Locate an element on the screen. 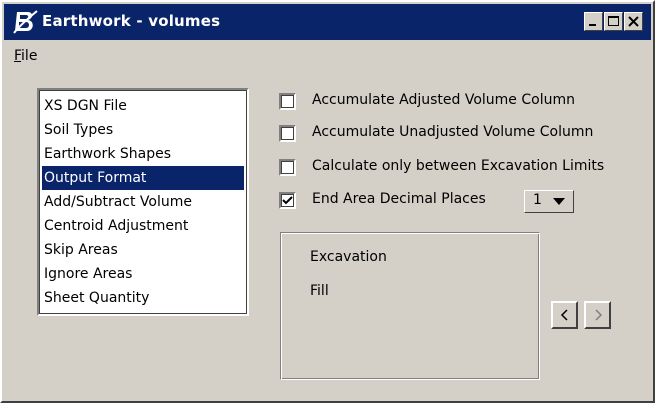 The width and height of the screenshot is (655, 403). menu-file-rest: ile is located at coordinates (29, 56).